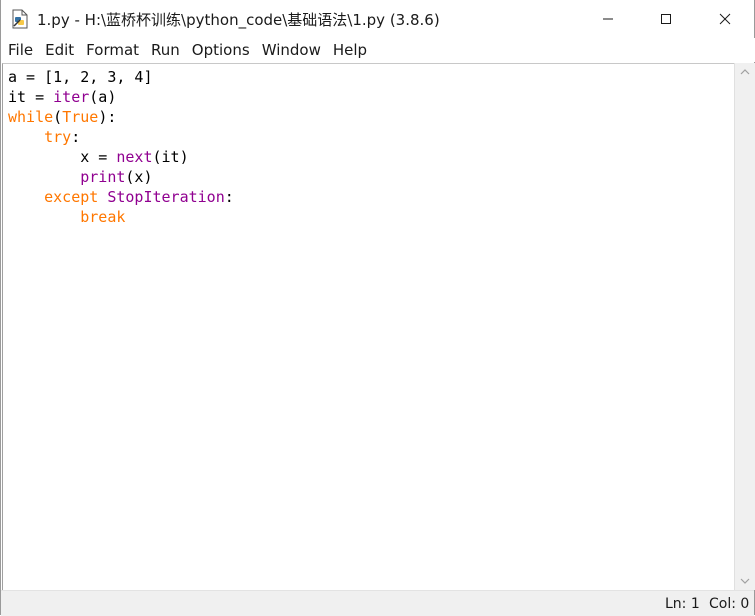 Image resolution: width=755 pixels, height=616 pixels. I want to click on code-token-builtin: print, so click(103, 177).